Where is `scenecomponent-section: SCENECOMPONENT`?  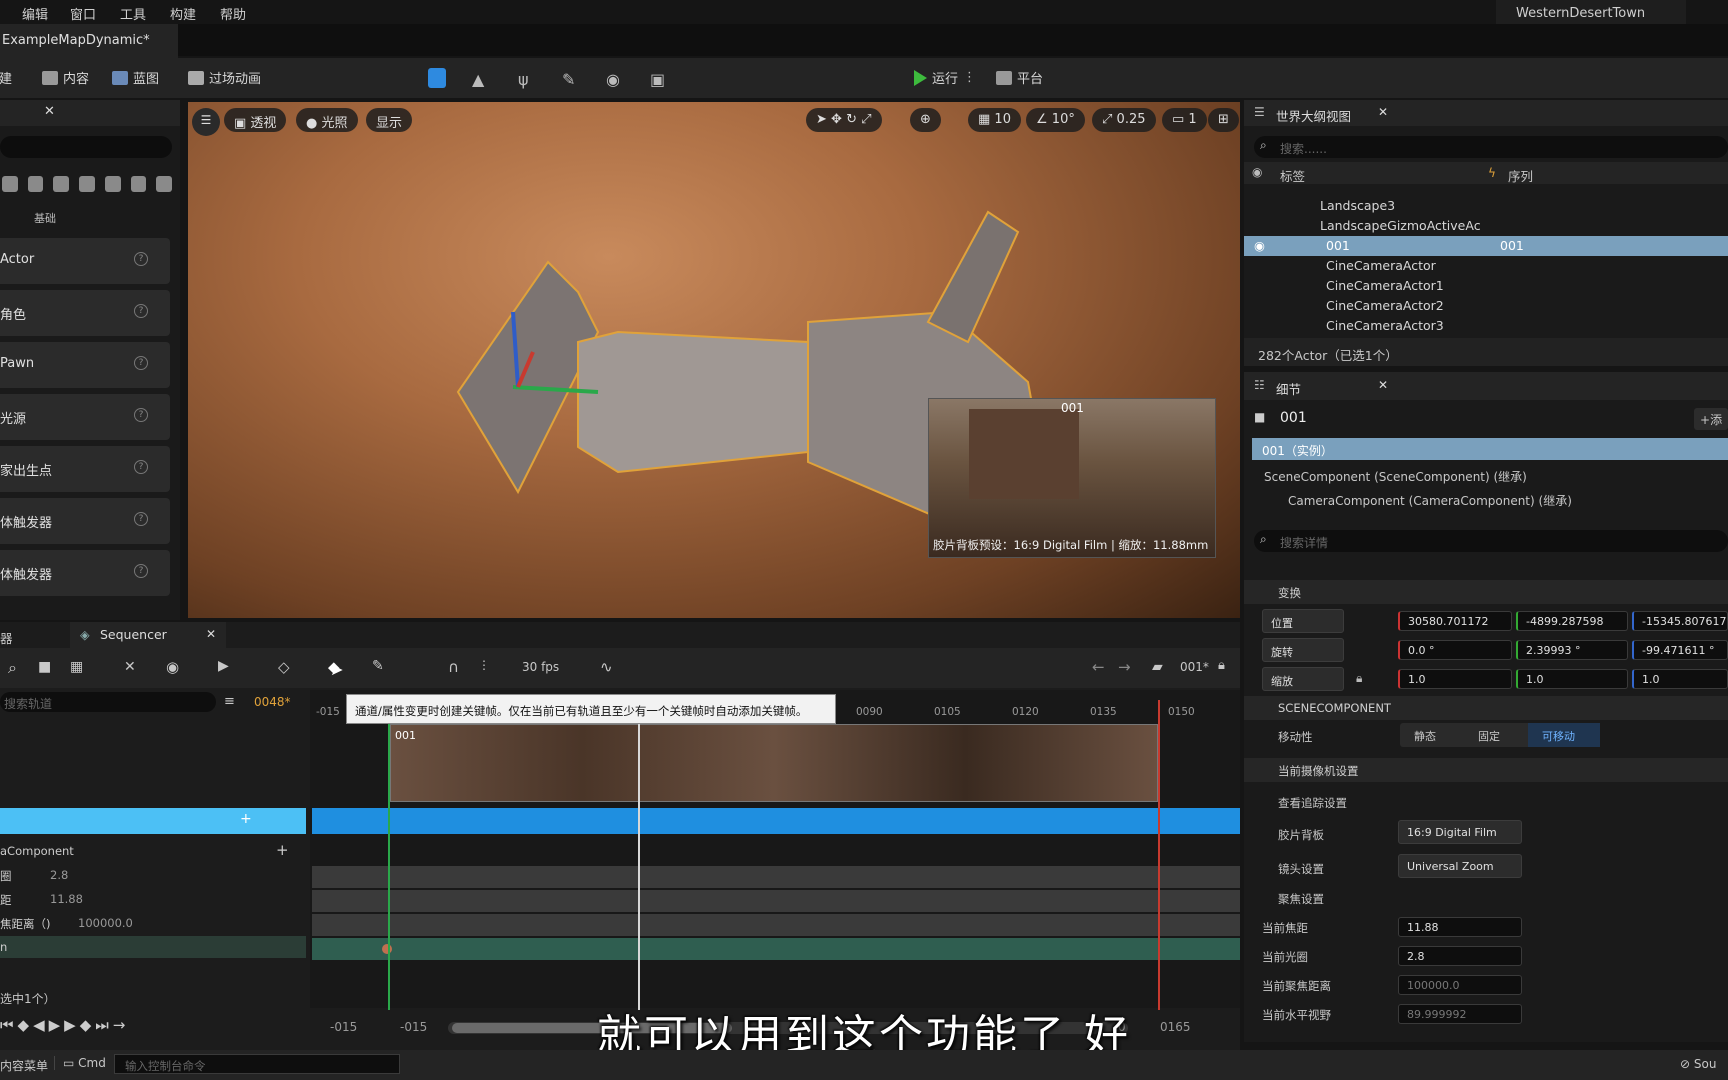
scenecomponent-section: SCENECOMPONENT is located at coordinates (1486, 708).